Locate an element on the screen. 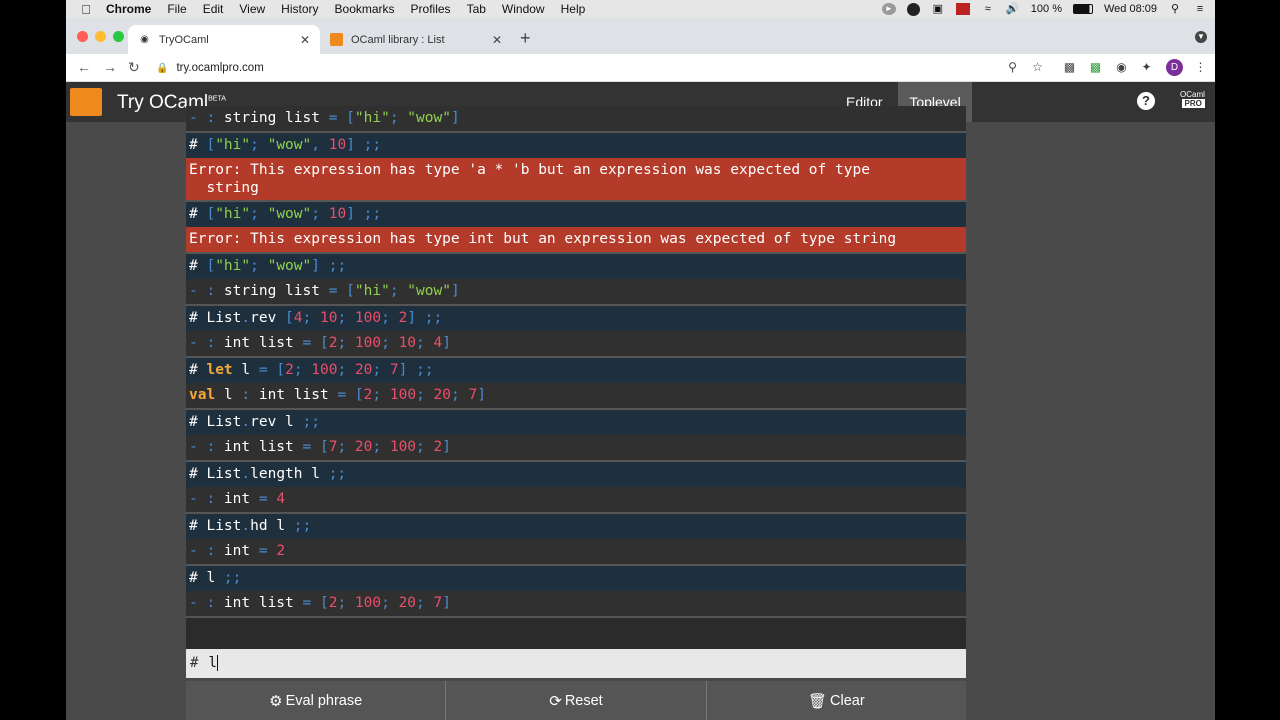 The image size is (1280, 720). menu-bookmarks: Bookmarks is located at coordinates (365, 9).